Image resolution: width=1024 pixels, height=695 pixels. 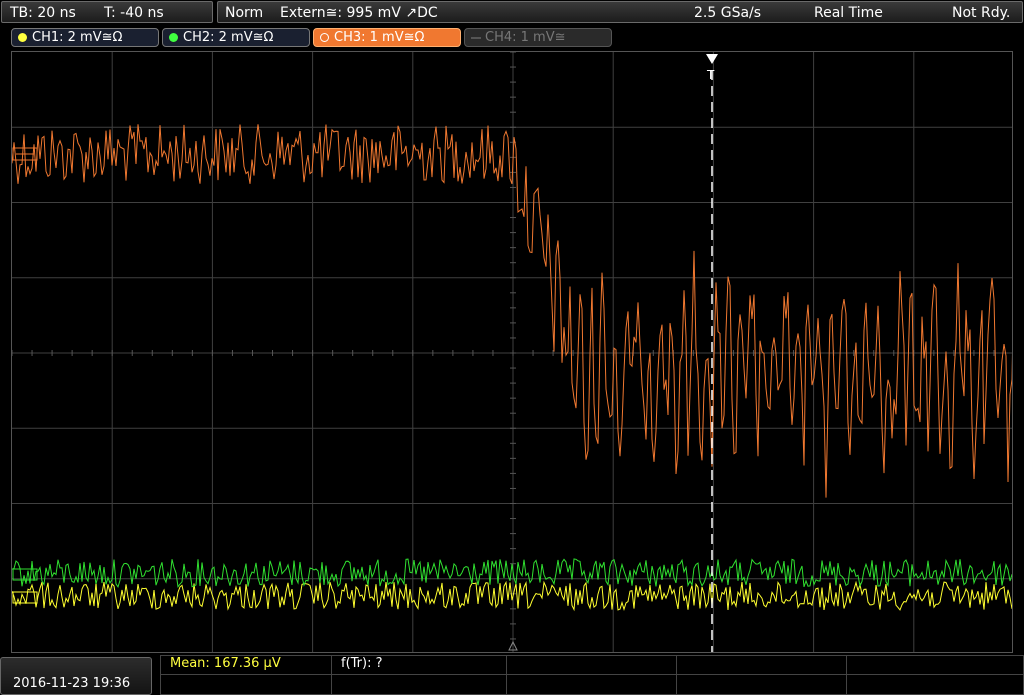 I want to click on timebase-panel: TB: 20 ns T: -40 ns, so click(x=107, y=12).